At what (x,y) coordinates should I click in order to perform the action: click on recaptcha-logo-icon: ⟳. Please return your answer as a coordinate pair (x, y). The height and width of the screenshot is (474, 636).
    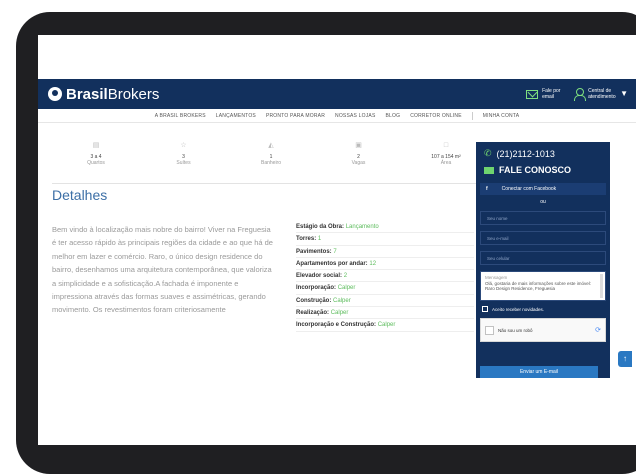
    Looking at the image, I should click on (598, 330).